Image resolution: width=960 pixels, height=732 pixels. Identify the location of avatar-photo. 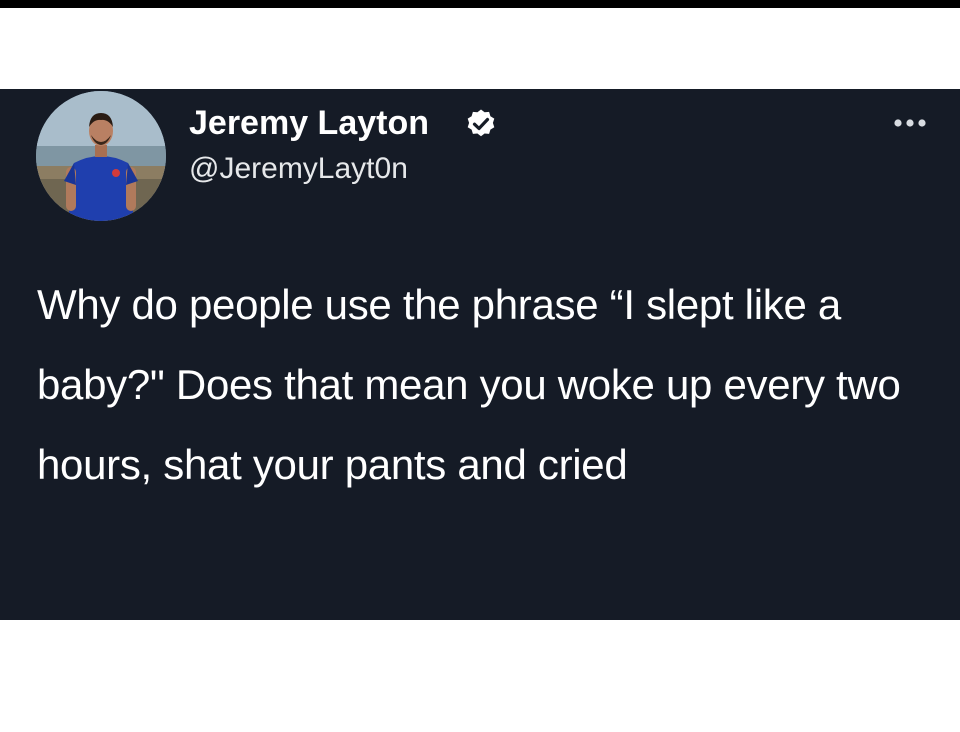
(101, 156).